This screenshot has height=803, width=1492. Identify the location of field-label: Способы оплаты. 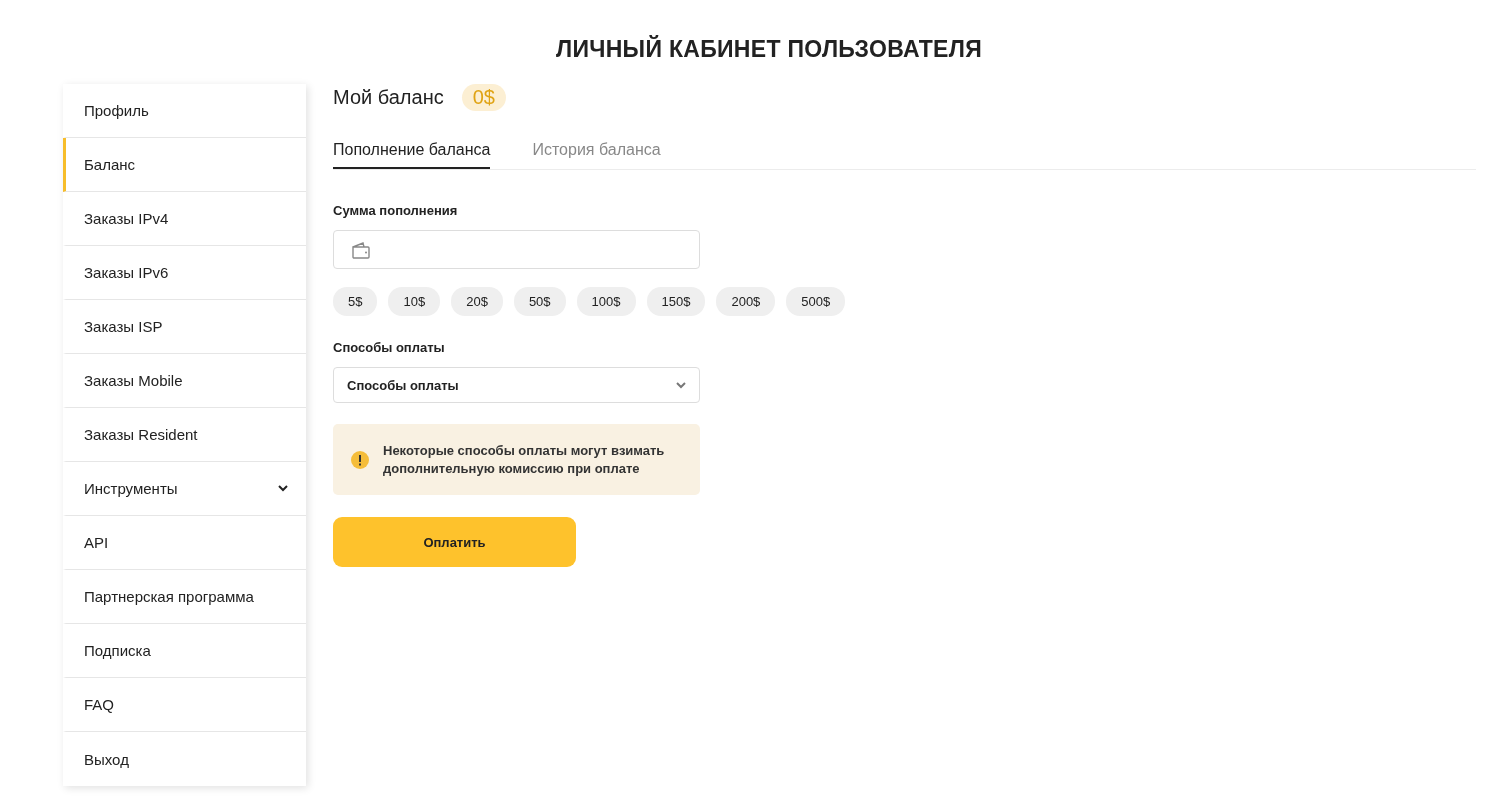
(389, 347).